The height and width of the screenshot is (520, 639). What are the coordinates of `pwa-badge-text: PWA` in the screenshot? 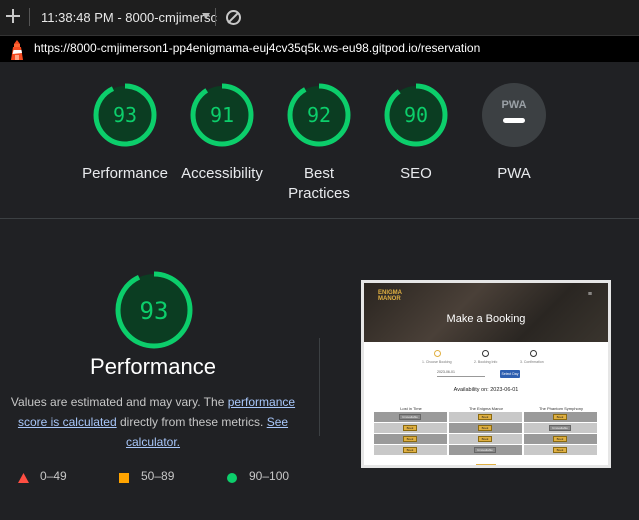 It's located at (513, 105).